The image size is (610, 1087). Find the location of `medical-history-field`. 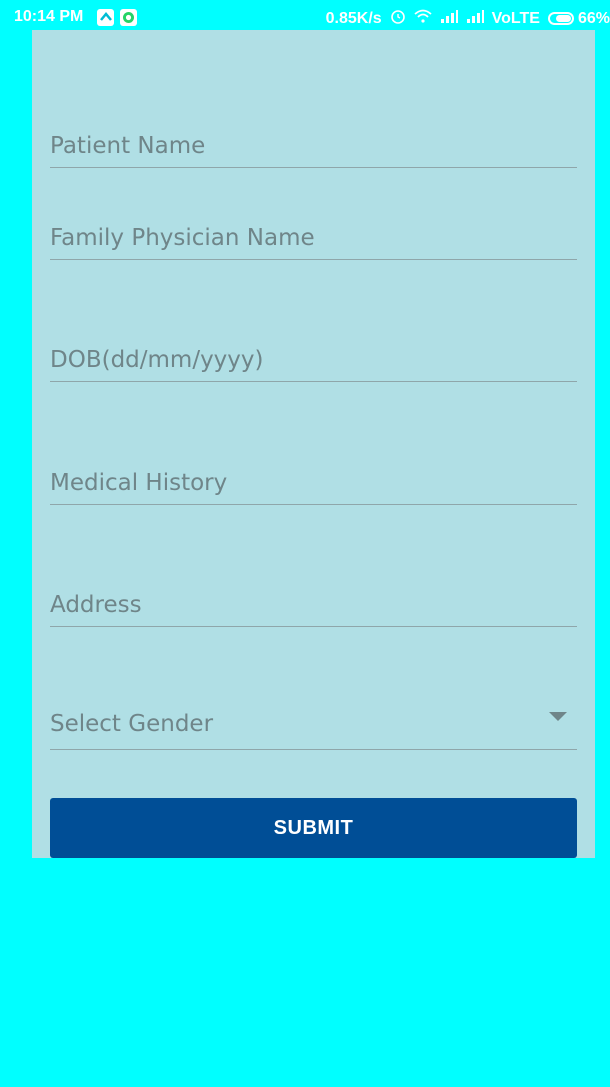

medical-history-field is located at coordinates (313, 475).